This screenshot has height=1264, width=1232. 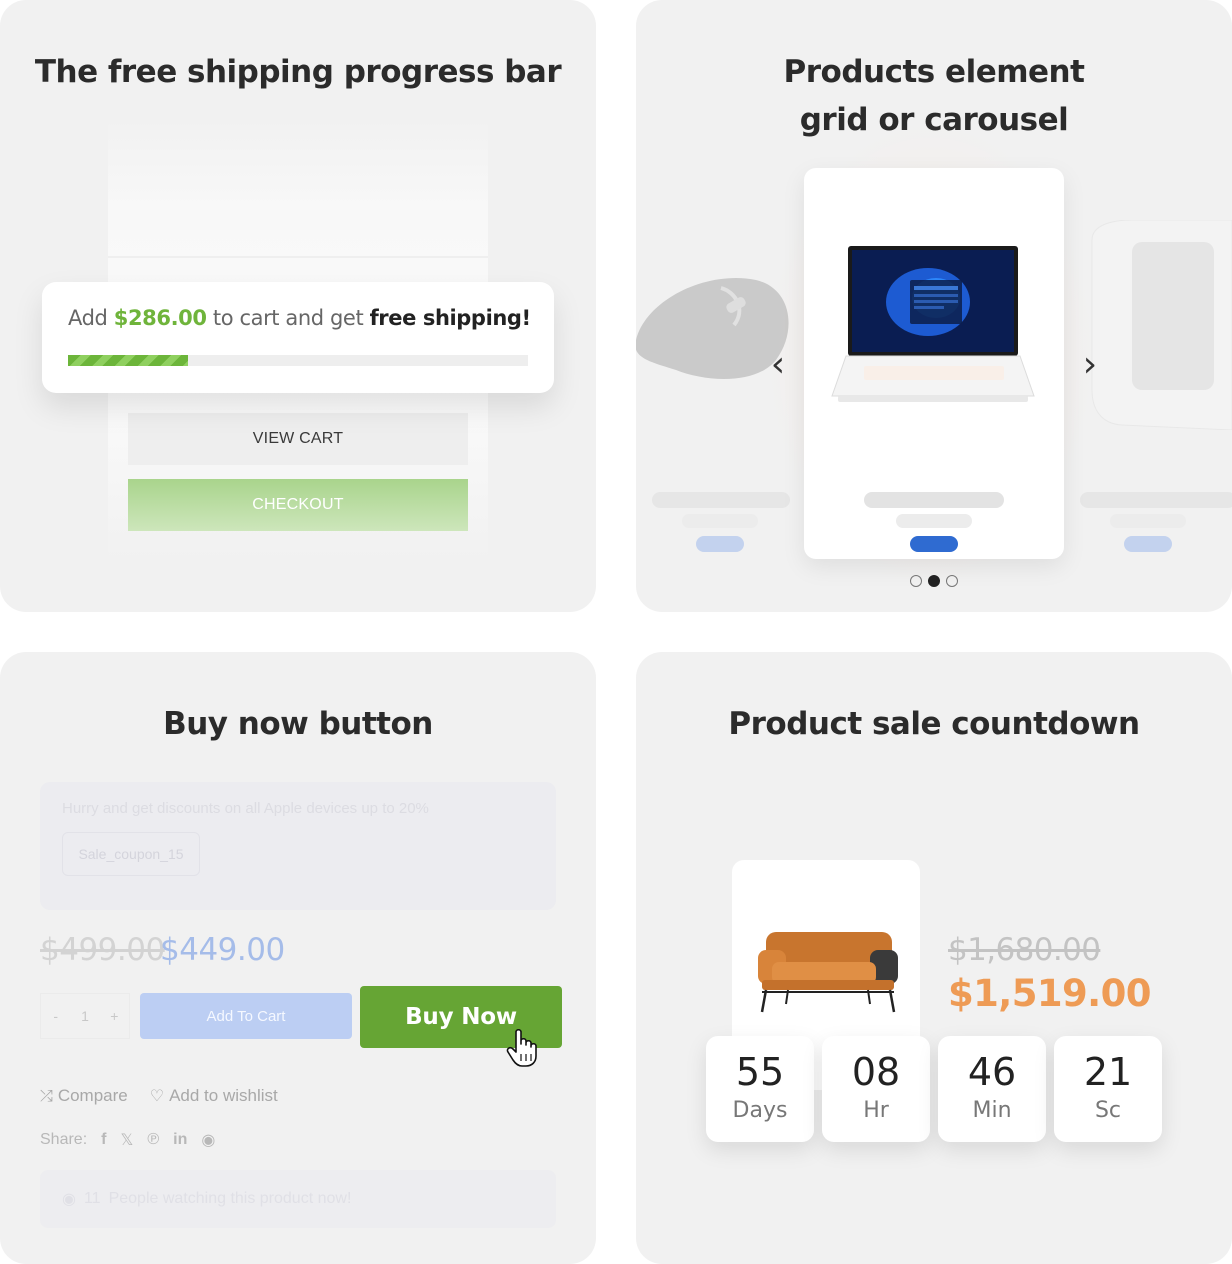 I want to click on laptop-image, so click(x=933, y=324).